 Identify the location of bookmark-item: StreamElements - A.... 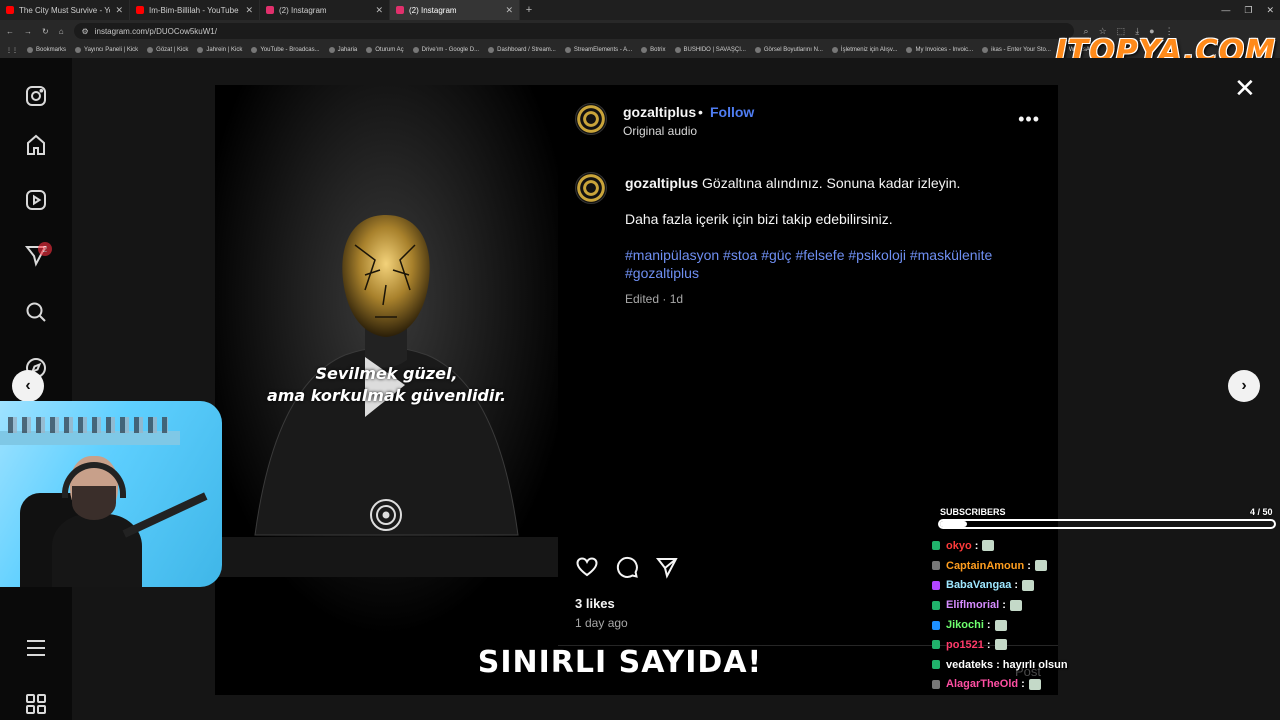
(598, 50).